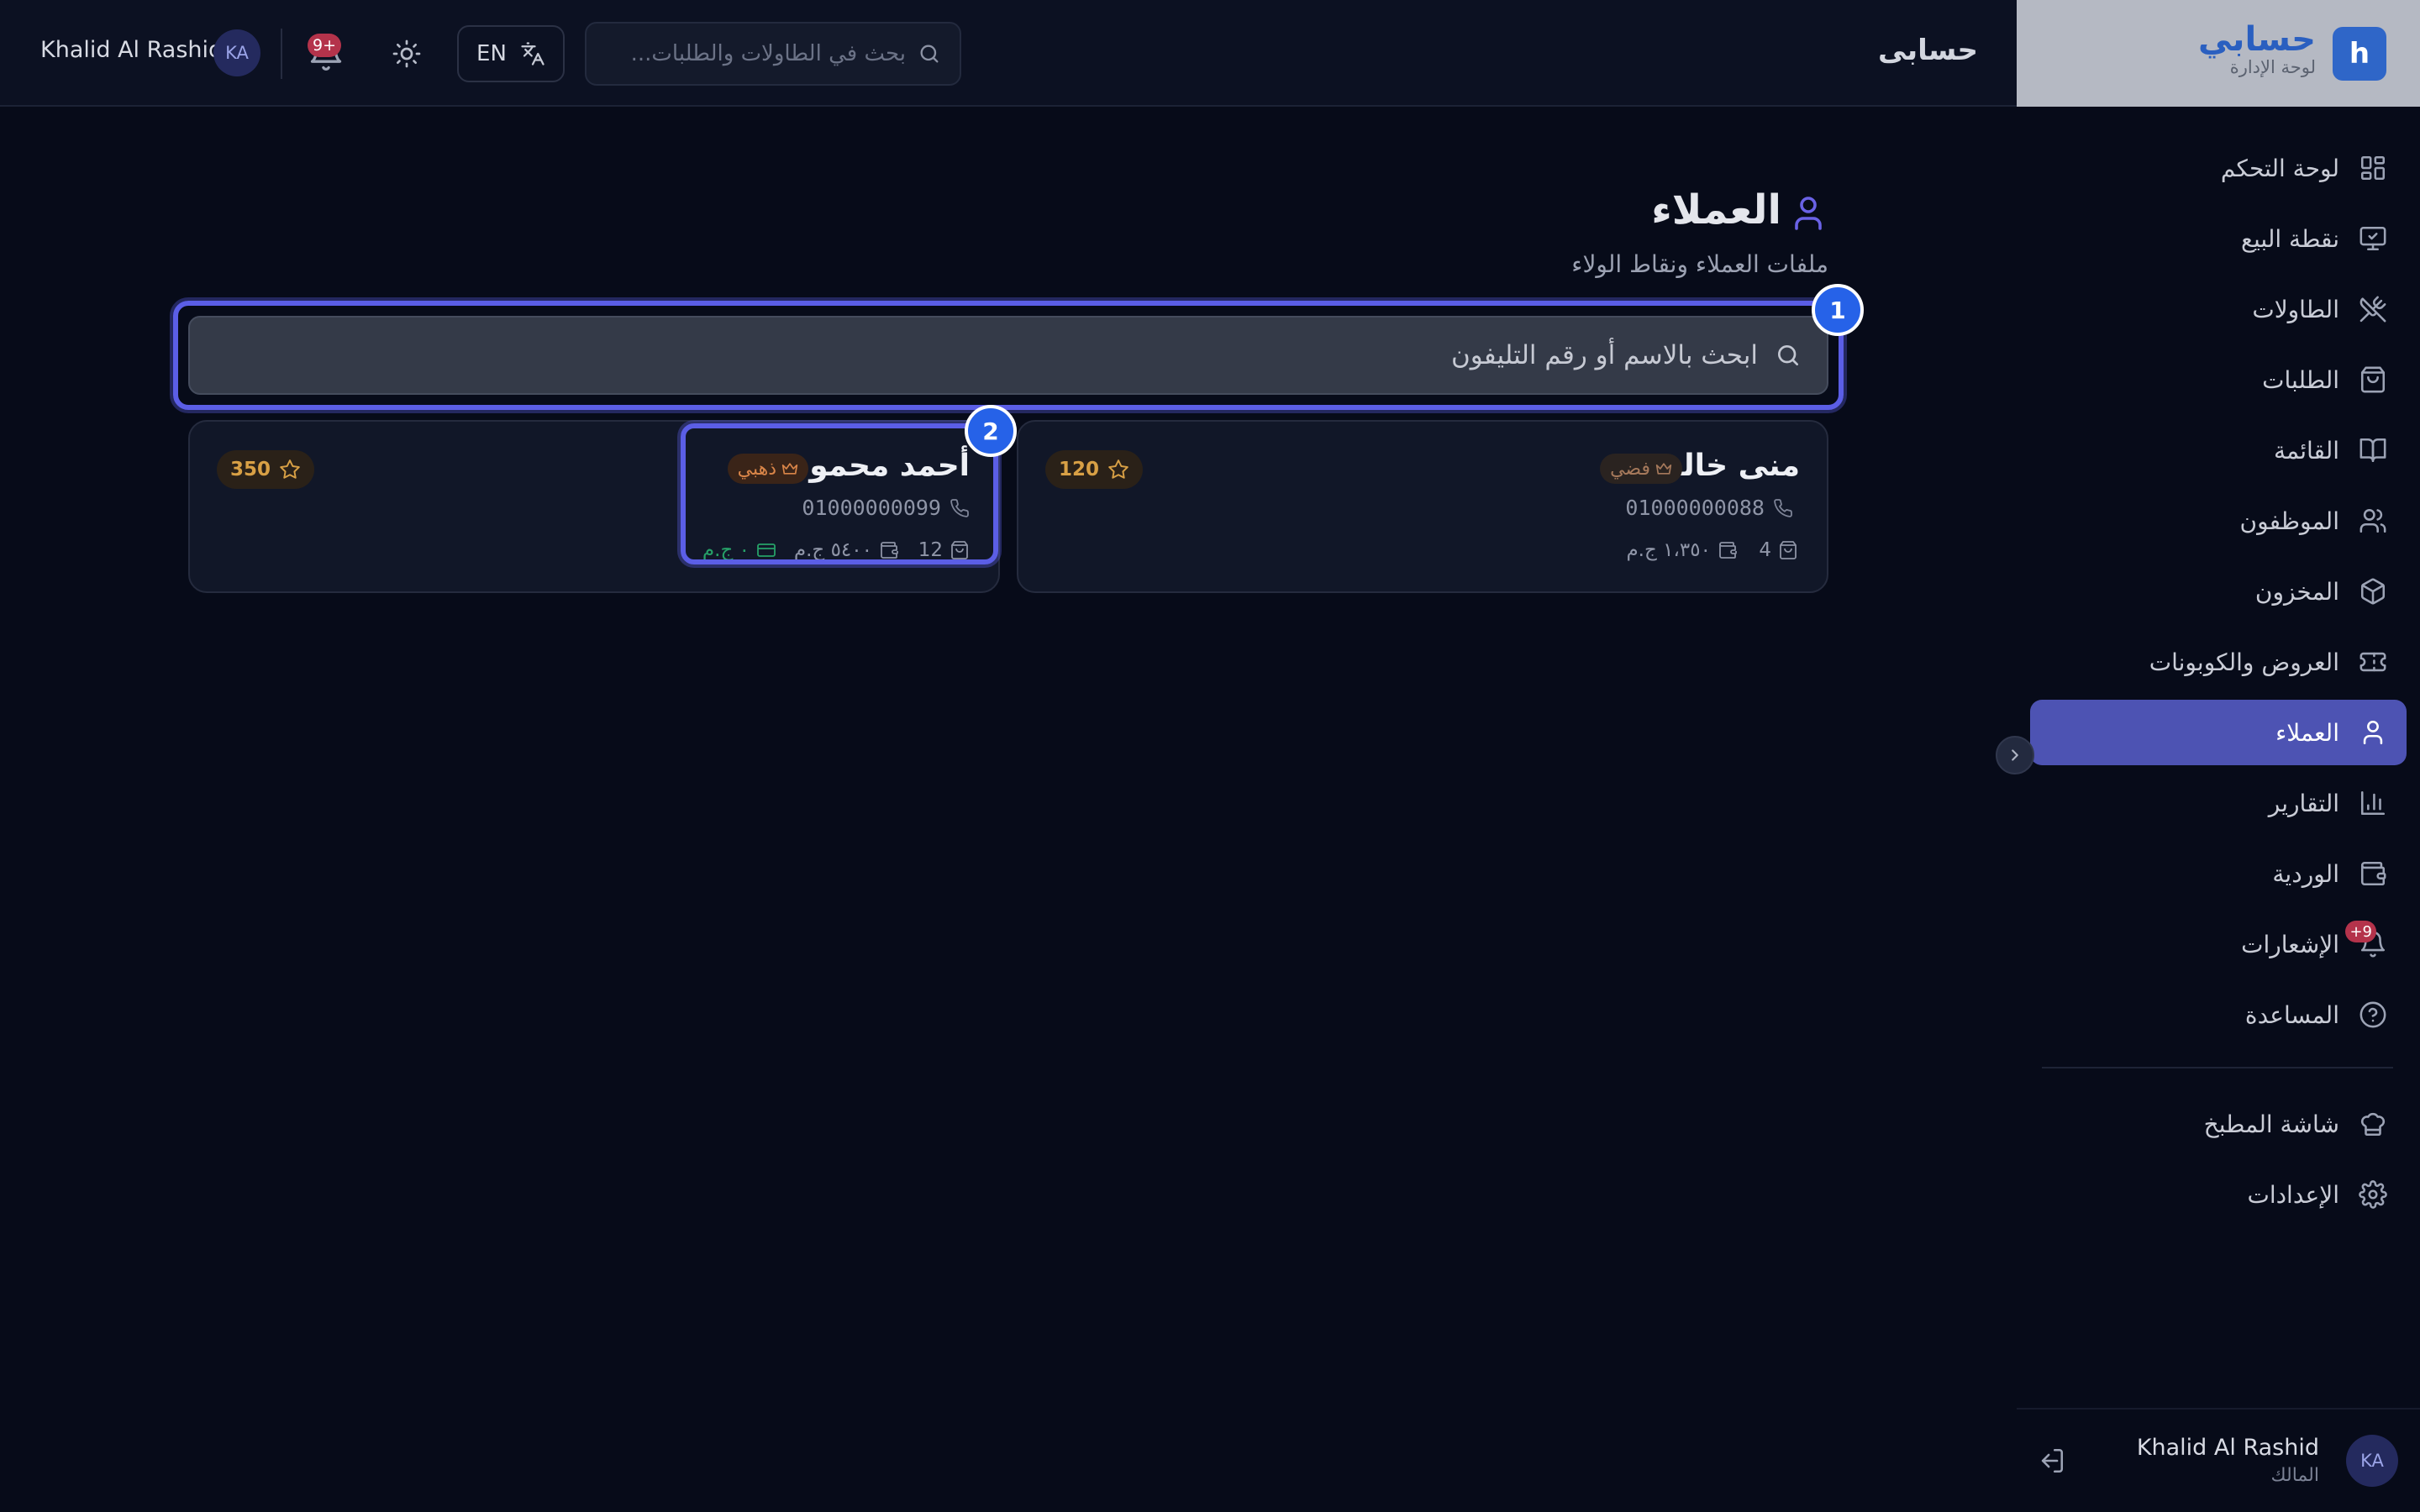  I want to click on sidebar-item-label: العملاء, so click(2307, 732).